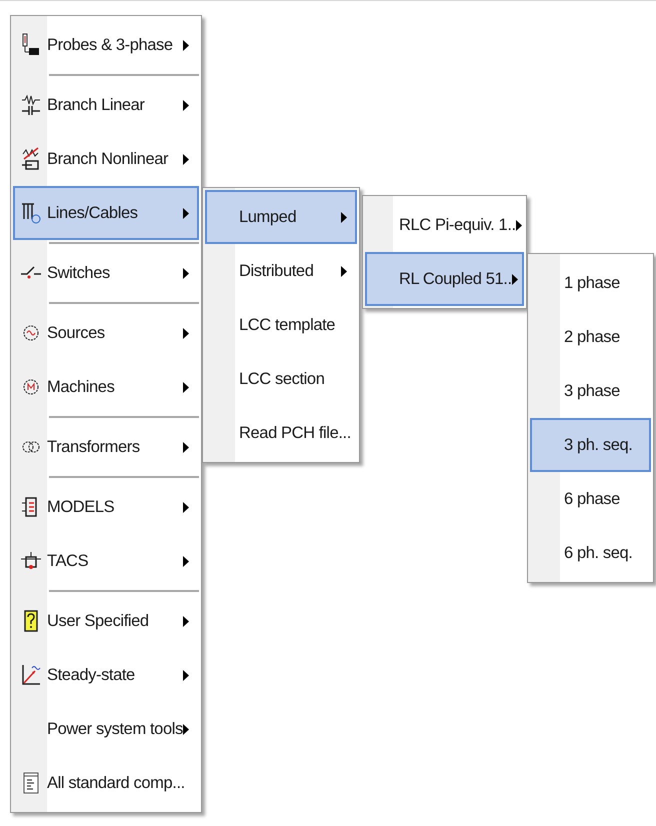  I want to click on menu-item: LCC section, so click(281, 379).